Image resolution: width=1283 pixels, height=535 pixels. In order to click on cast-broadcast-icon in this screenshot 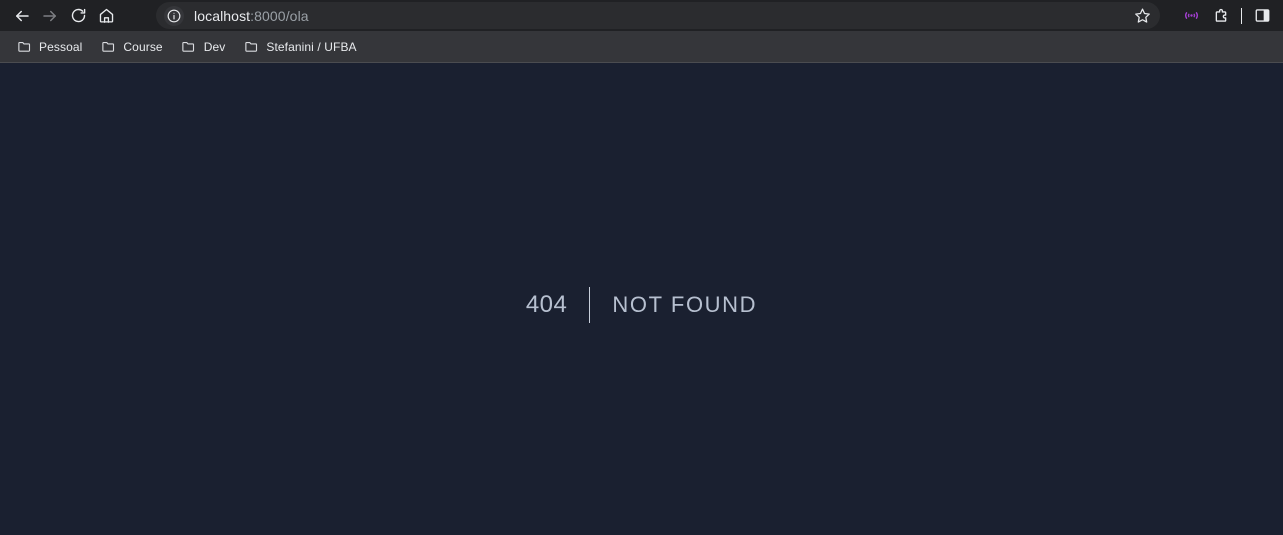, I will do `click(1191, 16)`.